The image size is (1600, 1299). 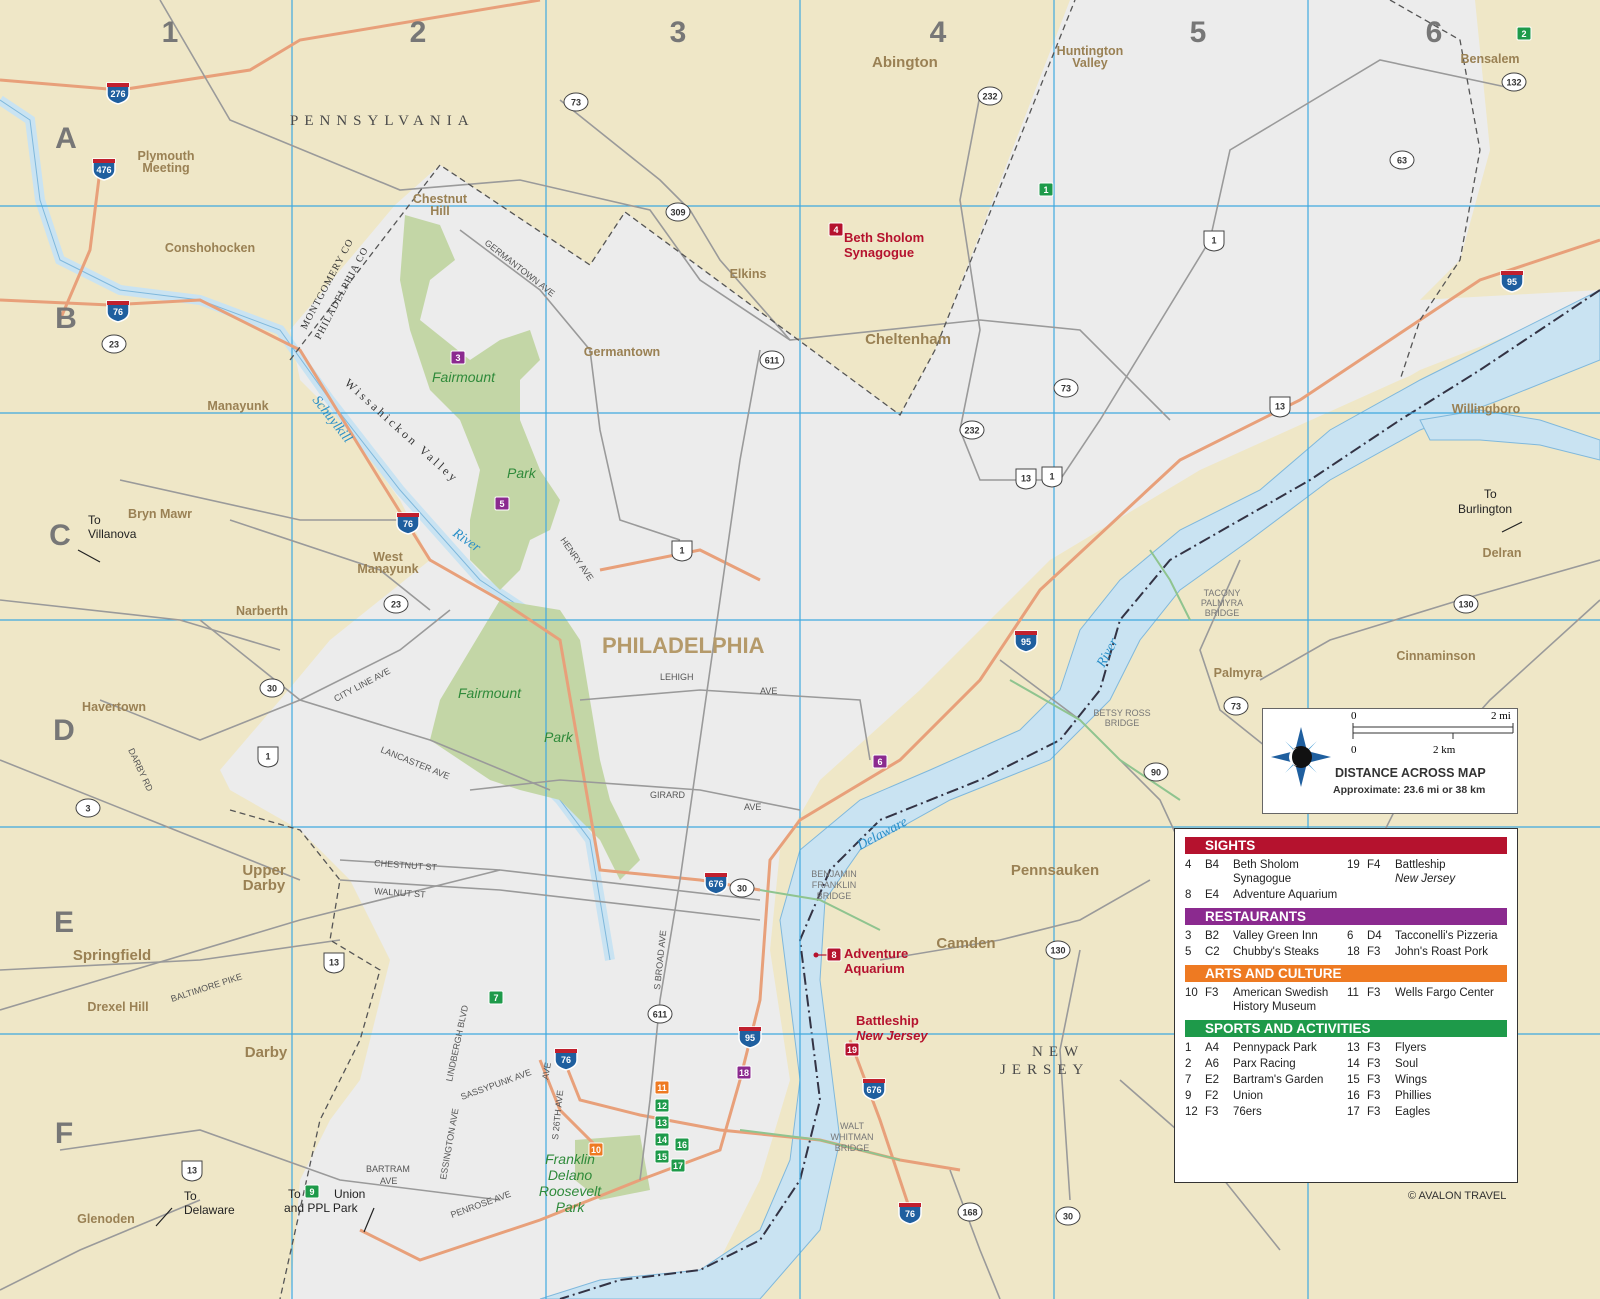 I want to click on highway-r13b-shield-icon: 13, so click(x=1026, y=479).